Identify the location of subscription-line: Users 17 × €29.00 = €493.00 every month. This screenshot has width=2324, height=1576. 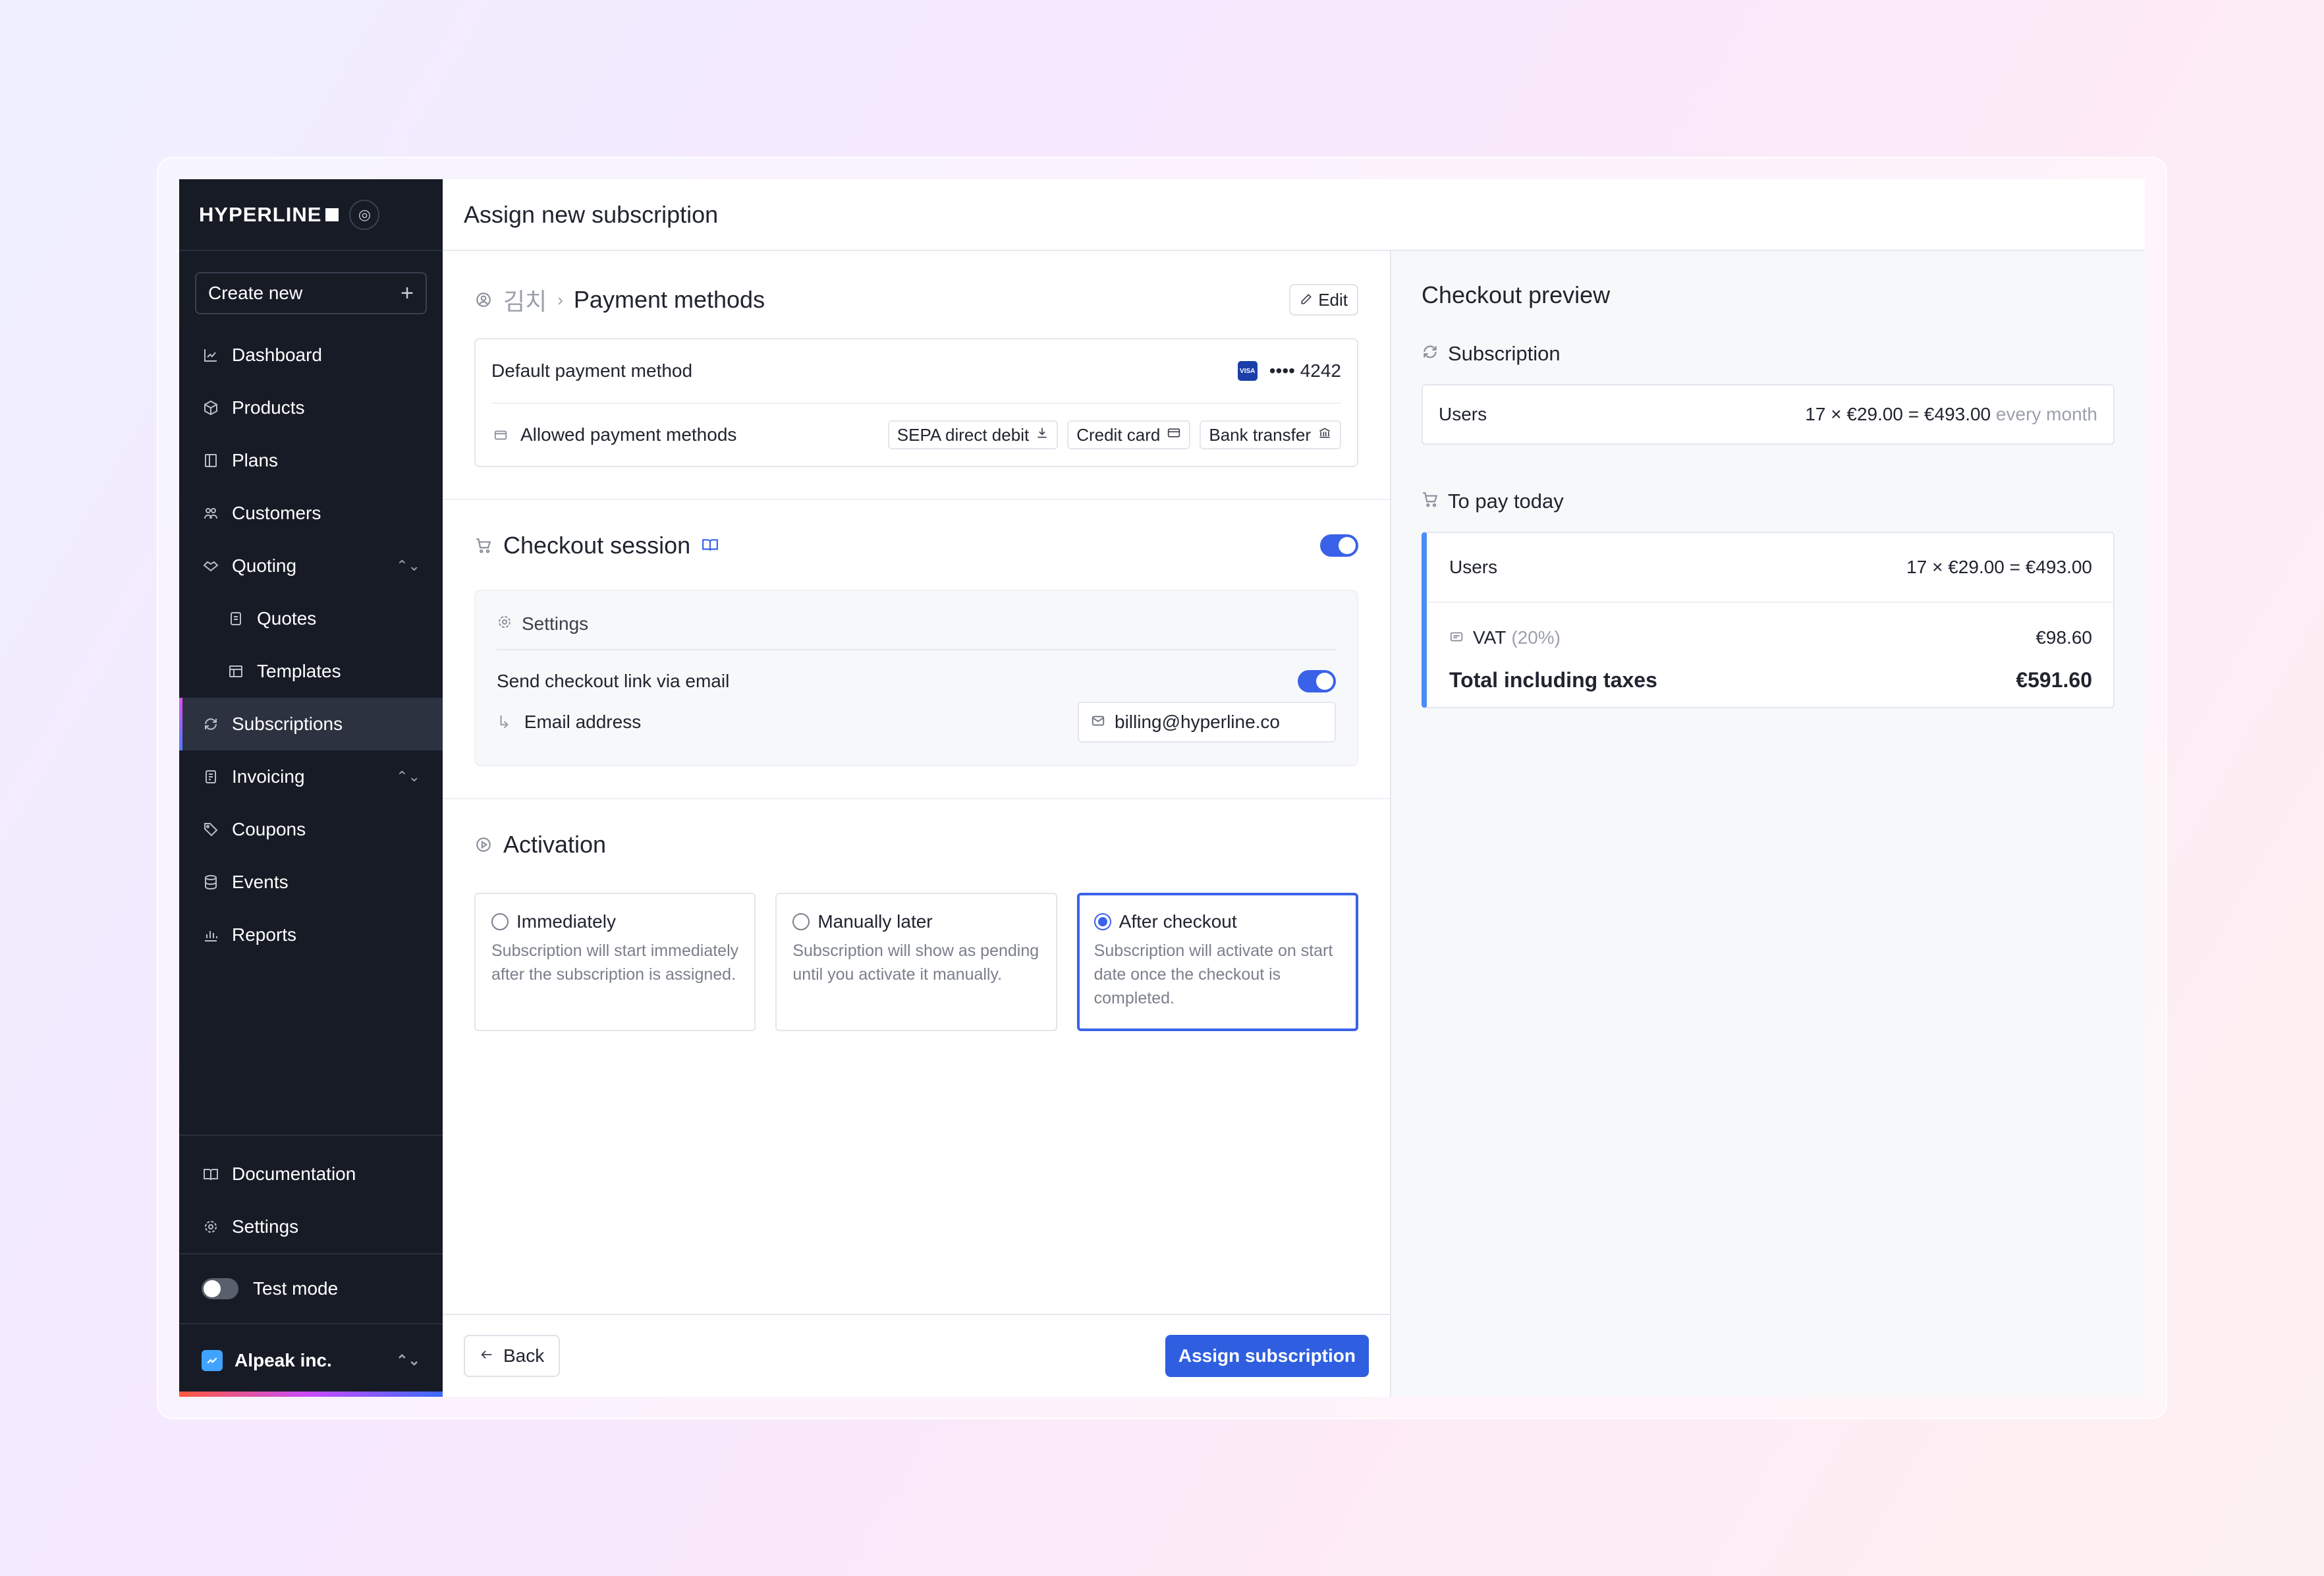
(1768, 414).